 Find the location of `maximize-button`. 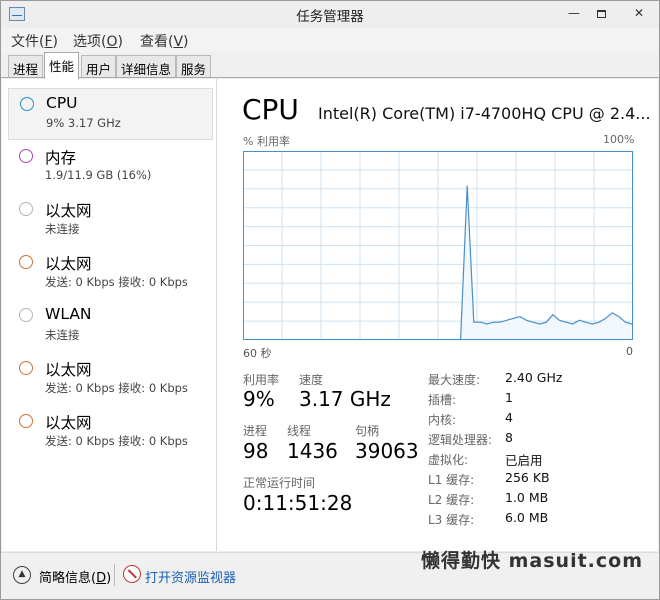

maximize-button is located at coordinates (601, 13).